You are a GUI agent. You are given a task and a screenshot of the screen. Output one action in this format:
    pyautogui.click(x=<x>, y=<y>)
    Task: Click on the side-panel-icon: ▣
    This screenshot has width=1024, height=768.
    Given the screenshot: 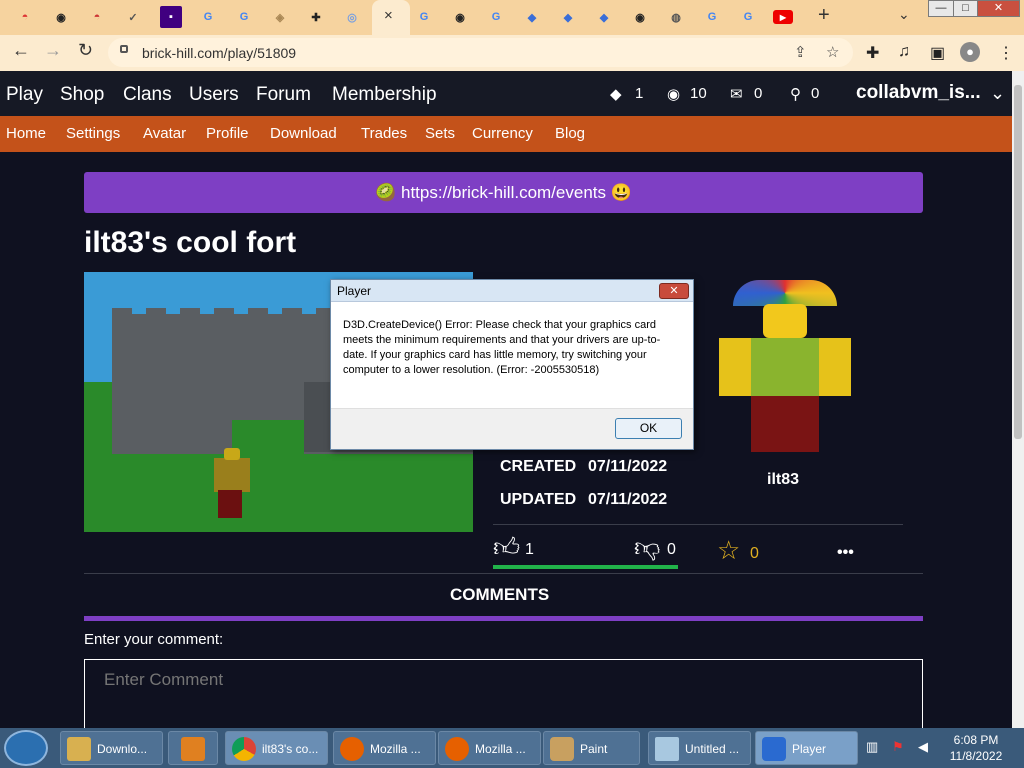 What is the action you would take?
    pyautogui.click(x=937, y=53)
    